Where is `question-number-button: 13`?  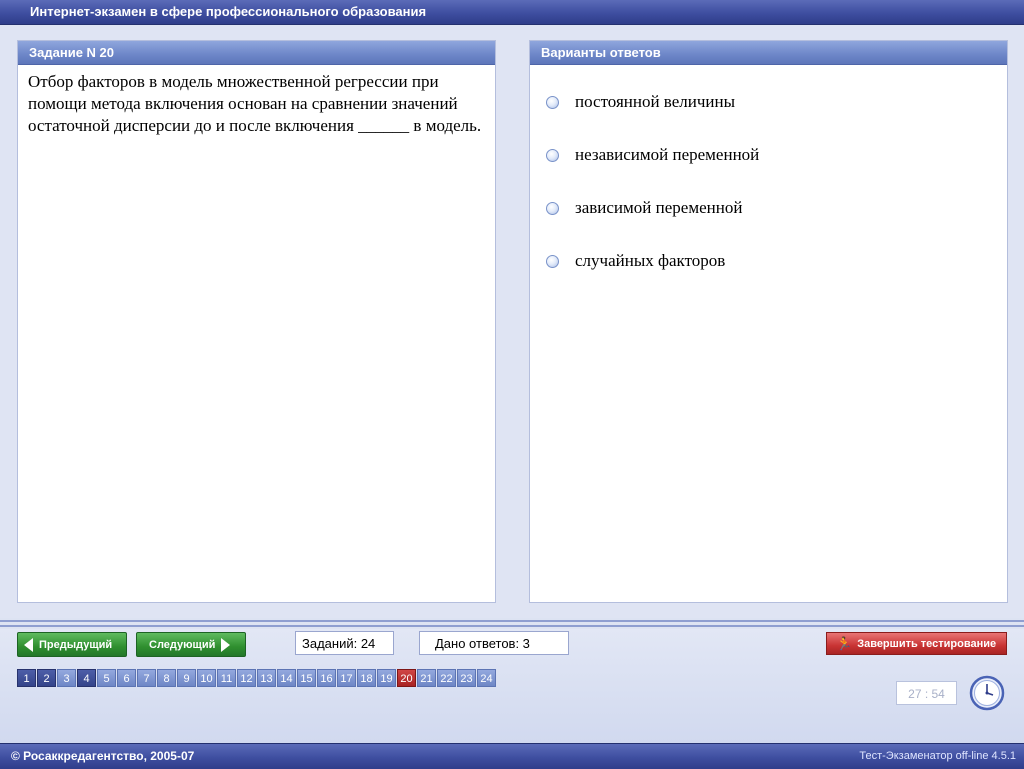
question-number-button: 13 is located at coordinates (266, 678).